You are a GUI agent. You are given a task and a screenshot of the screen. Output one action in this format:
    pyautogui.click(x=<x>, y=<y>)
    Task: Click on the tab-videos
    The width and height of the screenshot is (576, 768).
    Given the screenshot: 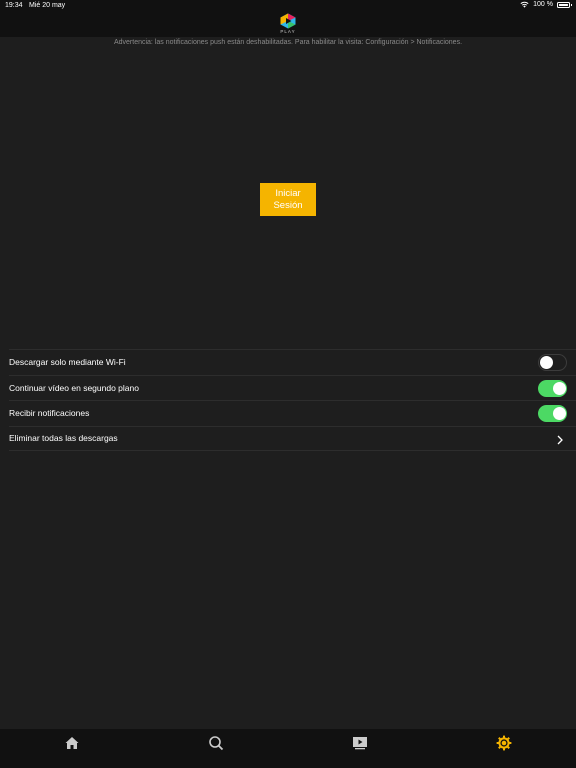 What is the action you would take?
    pyautogui.click(x=360, y=743)
    